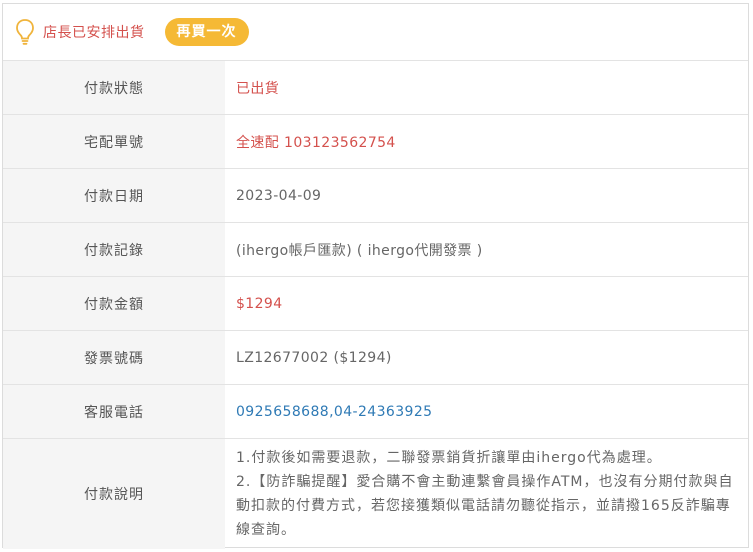 The image size is (753, 552). I want to click on payment-note-refund: 1.付款後如需要退款，二聯發票銷貨折讓單由ihergo代為處理。, so click(449, 458).